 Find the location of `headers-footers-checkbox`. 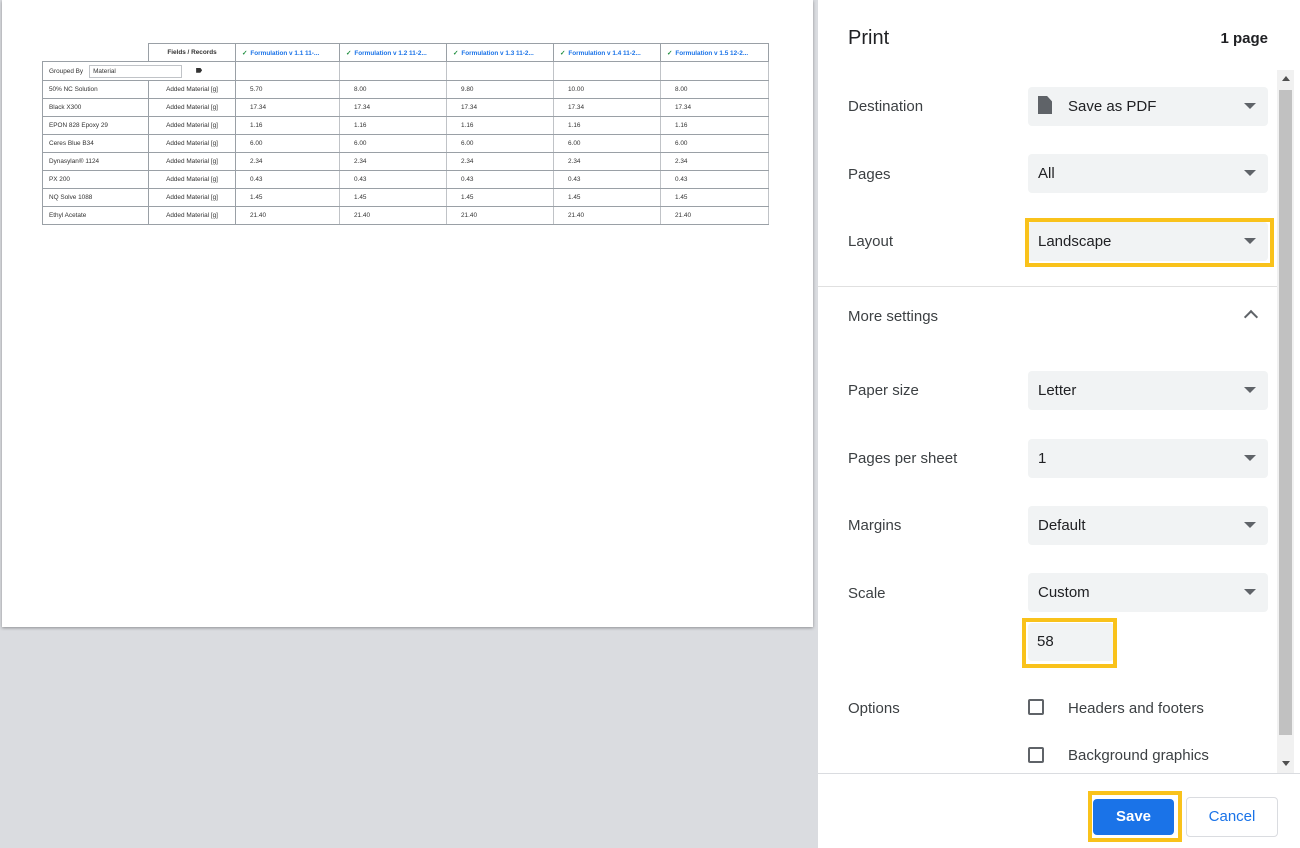

headers-footers-checkbox is located at coordinates (1036, 707).